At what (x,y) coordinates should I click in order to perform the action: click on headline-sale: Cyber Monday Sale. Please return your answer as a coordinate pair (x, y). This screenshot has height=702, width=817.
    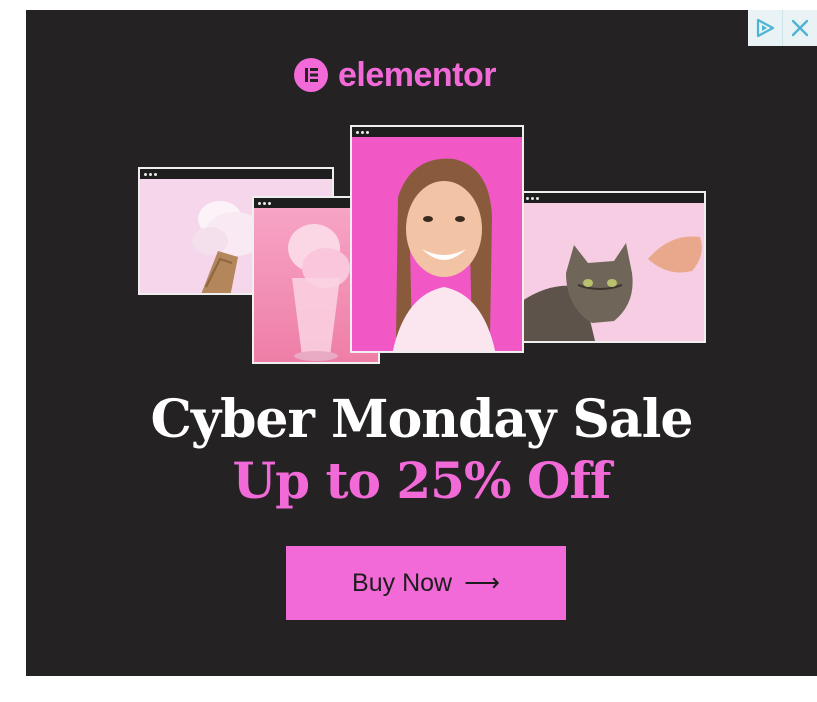
    Looking at the image, I should click on (421, 419).